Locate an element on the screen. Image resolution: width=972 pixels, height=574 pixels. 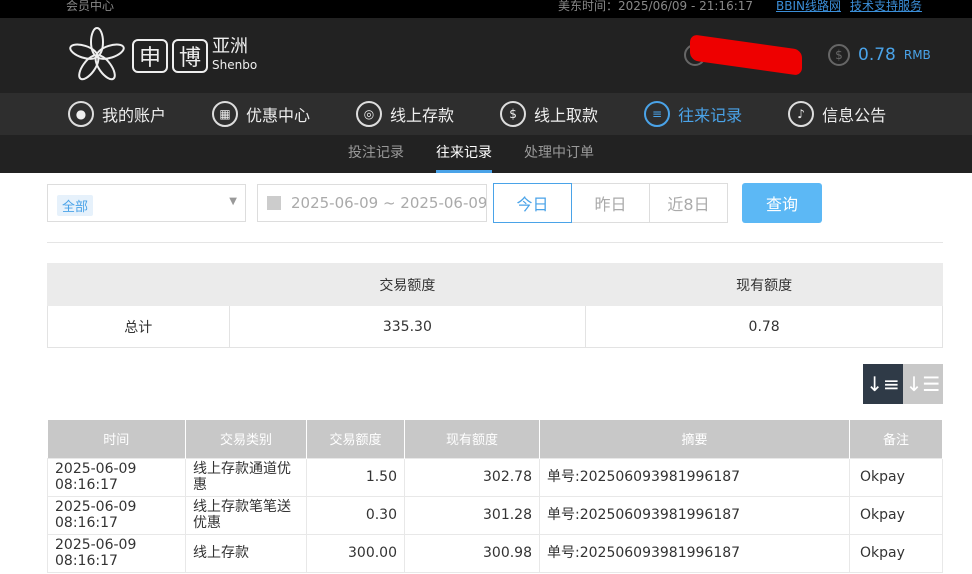
col-balance: 现有额度 is located at coordinates (472, 439).